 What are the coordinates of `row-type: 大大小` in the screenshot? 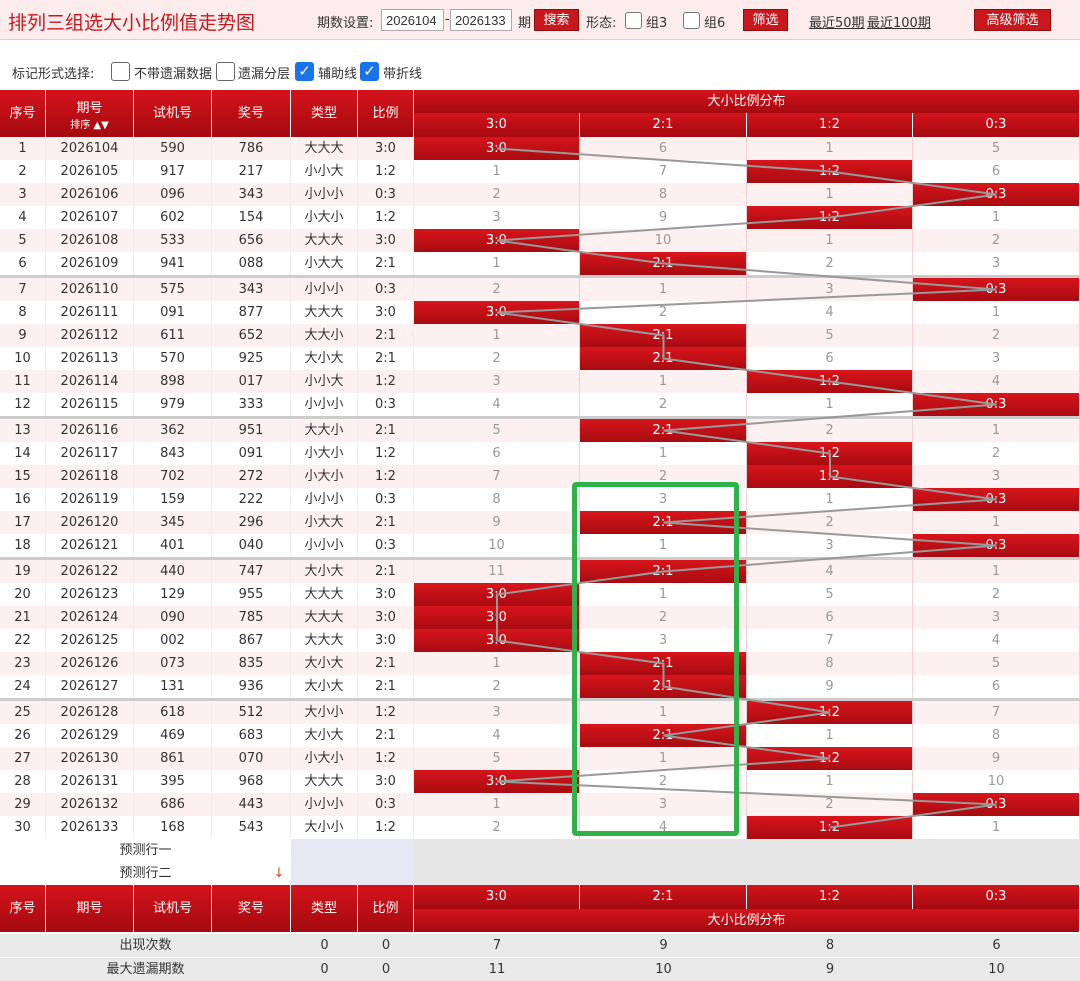 It's located at (324, 430).